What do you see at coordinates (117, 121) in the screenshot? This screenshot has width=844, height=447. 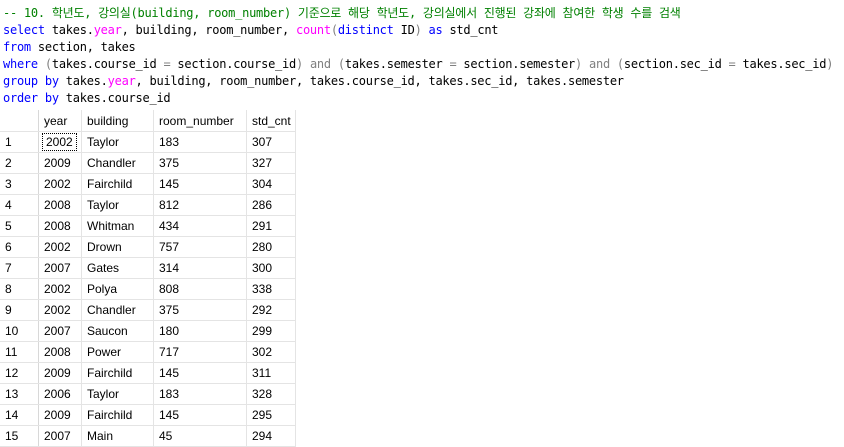 I see `column-header-building: building` at bounding box center [117, 121].